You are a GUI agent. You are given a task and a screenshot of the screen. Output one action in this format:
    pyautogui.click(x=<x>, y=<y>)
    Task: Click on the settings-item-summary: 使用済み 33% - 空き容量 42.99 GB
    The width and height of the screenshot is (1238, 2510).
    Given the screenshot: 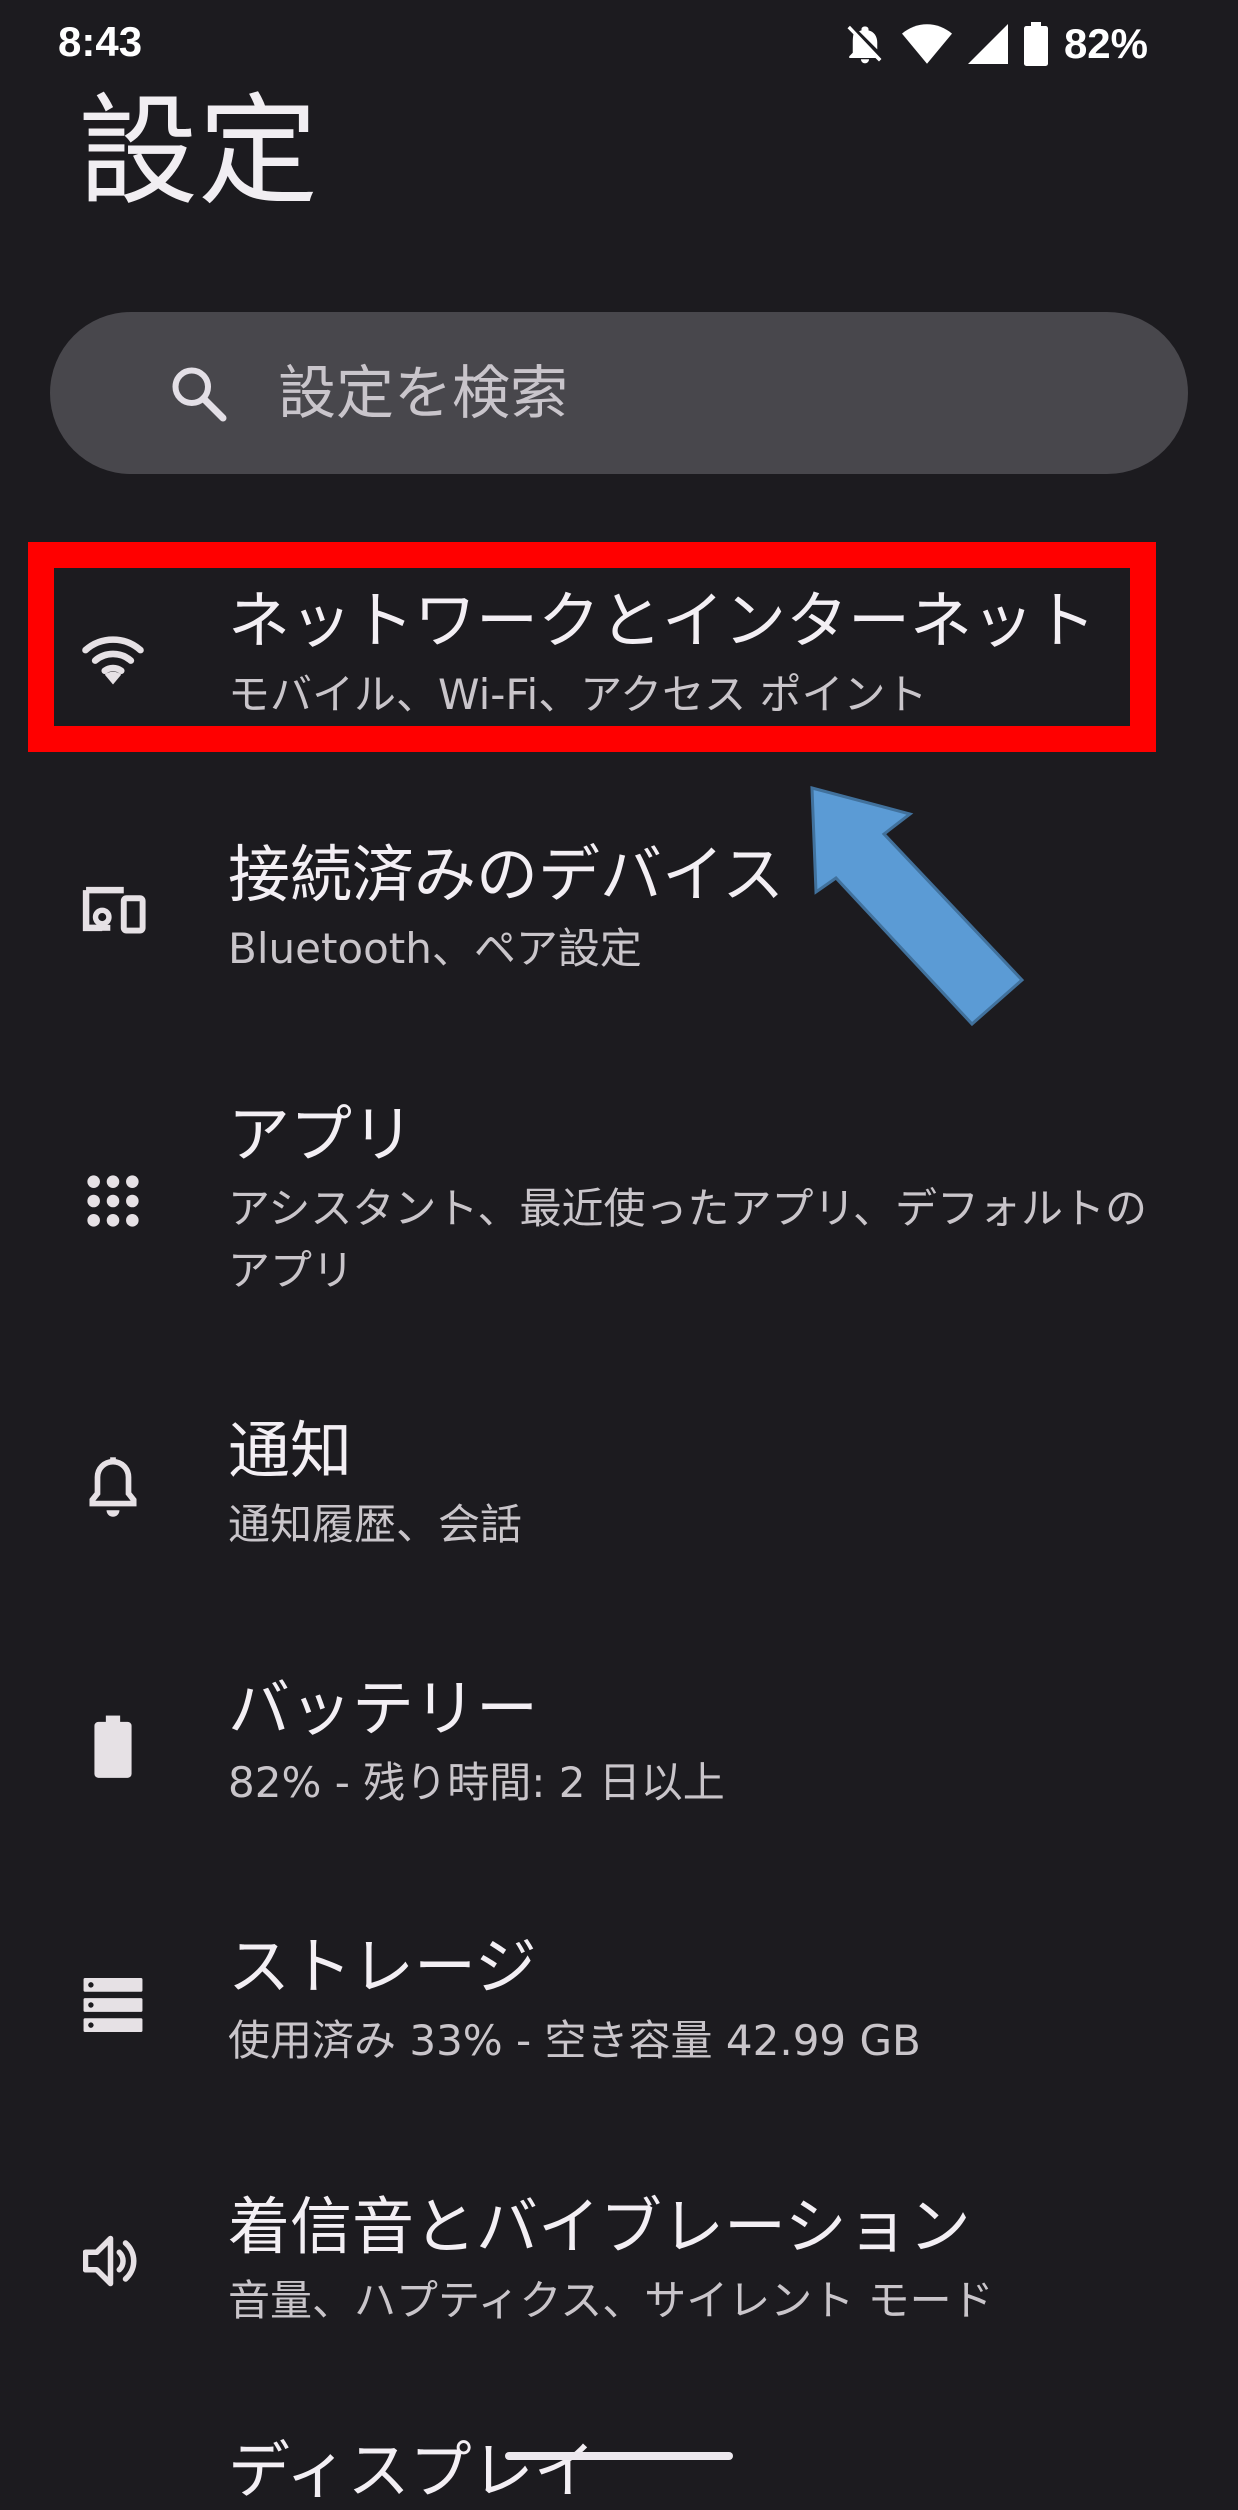 What is the action you would take?
    pyautogui.click(x=574, y=2040)
    